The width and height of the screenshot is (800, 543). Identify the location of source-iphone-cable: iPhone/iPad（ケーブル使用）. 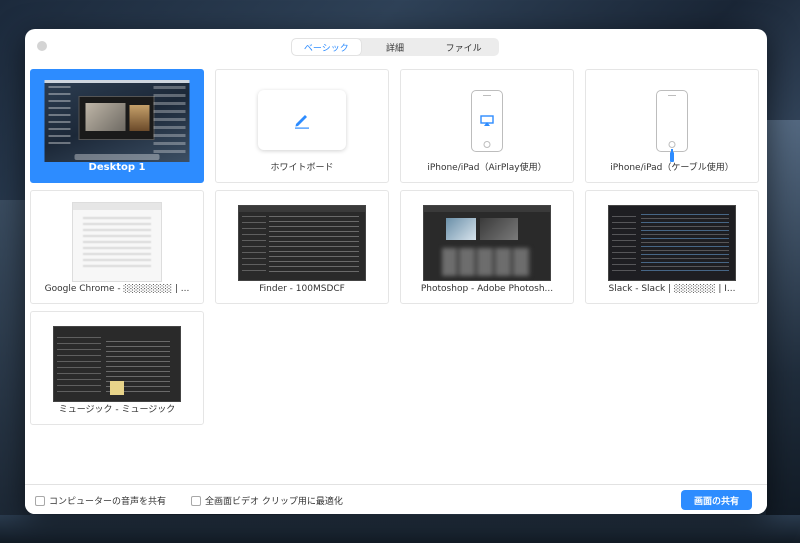
(672, 126).